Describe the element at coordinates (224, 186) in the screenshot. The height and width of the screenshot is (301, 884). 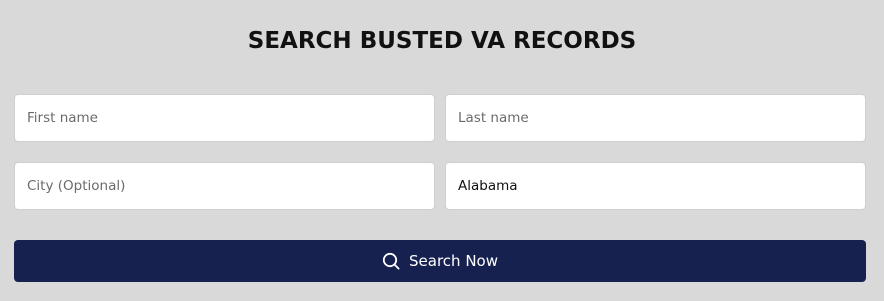
I see `city-input` at that location.